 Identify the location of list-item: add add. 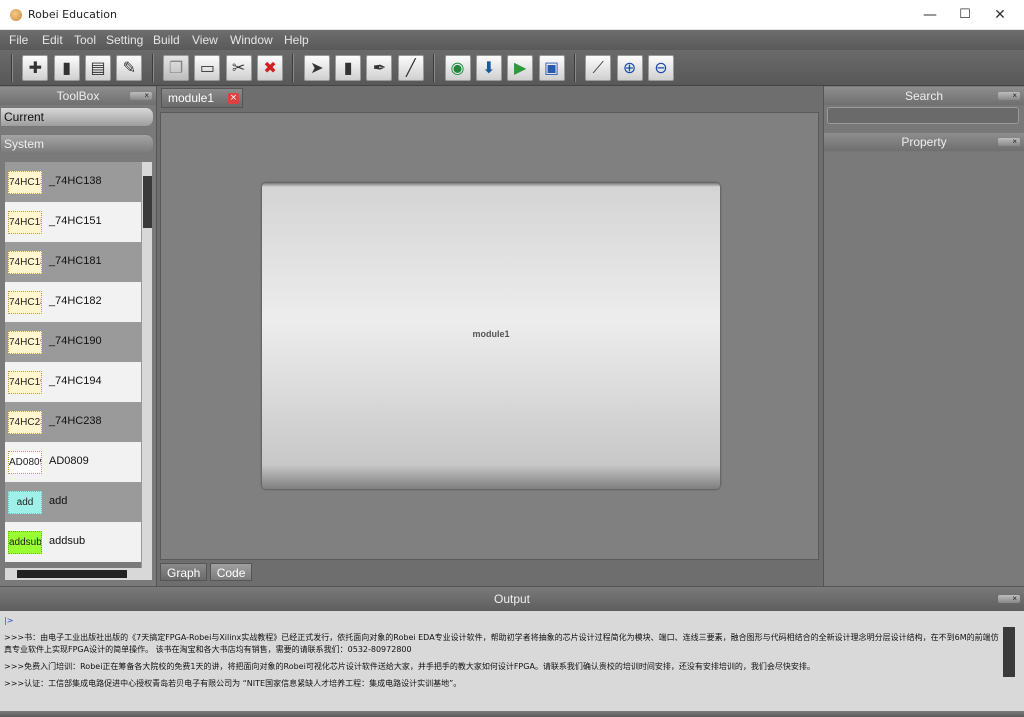
(73, 502).